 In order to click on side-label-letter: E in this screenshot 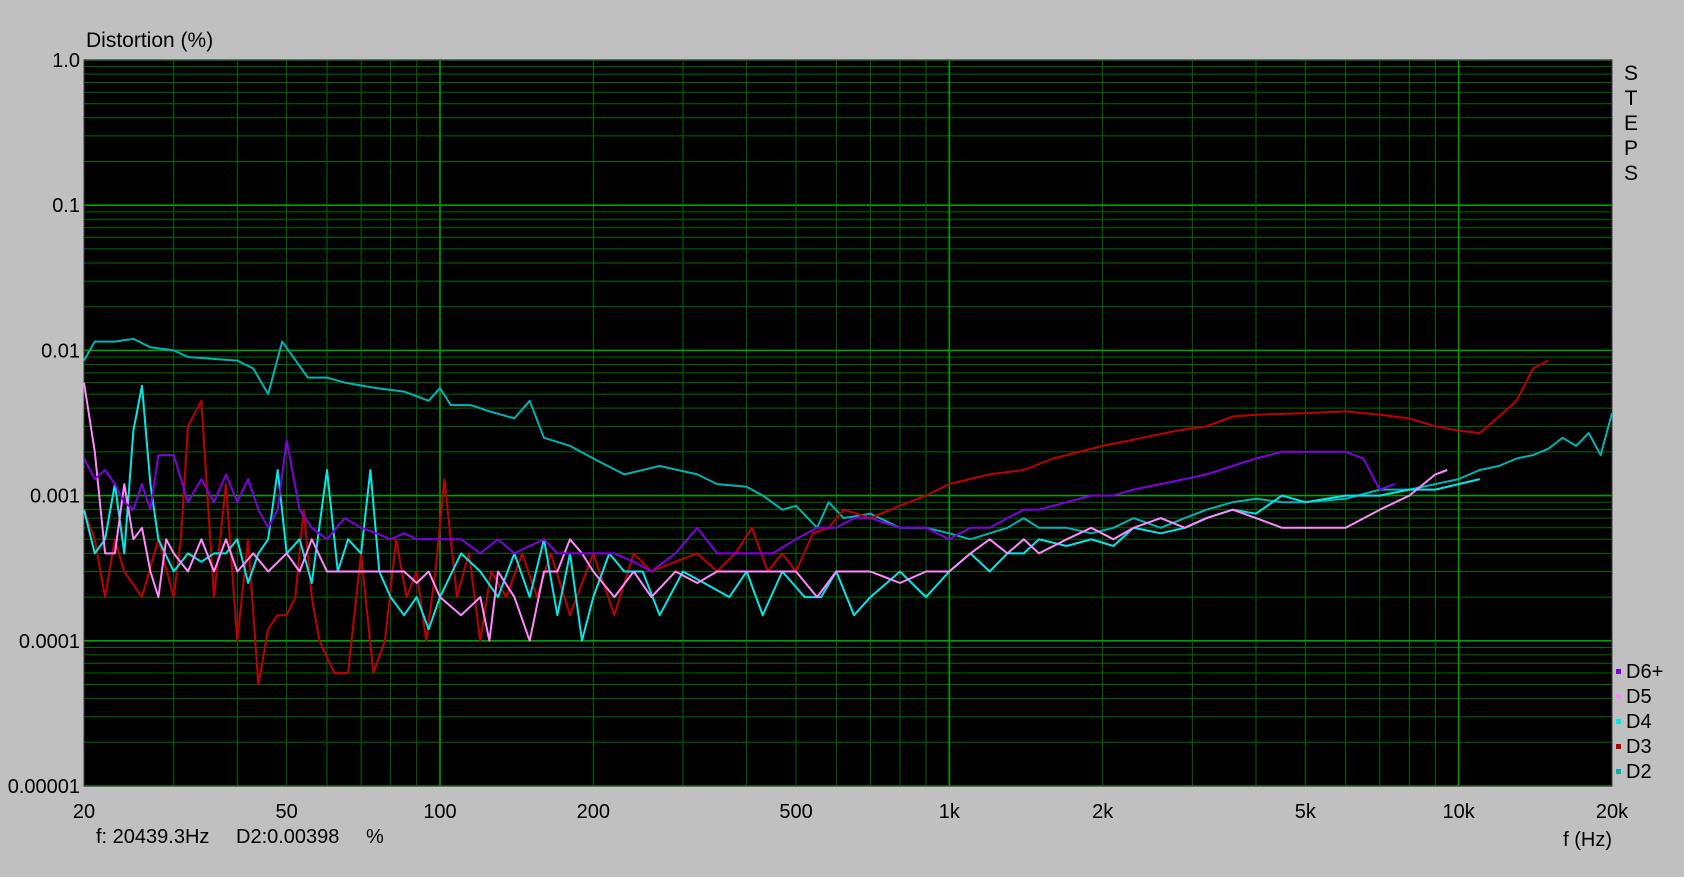, I will do `click(1631, 123)`.